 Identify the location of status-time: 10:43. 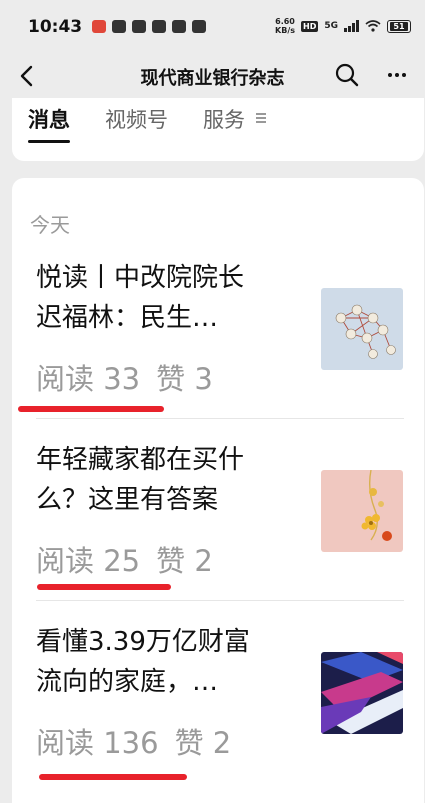
(55, 27).